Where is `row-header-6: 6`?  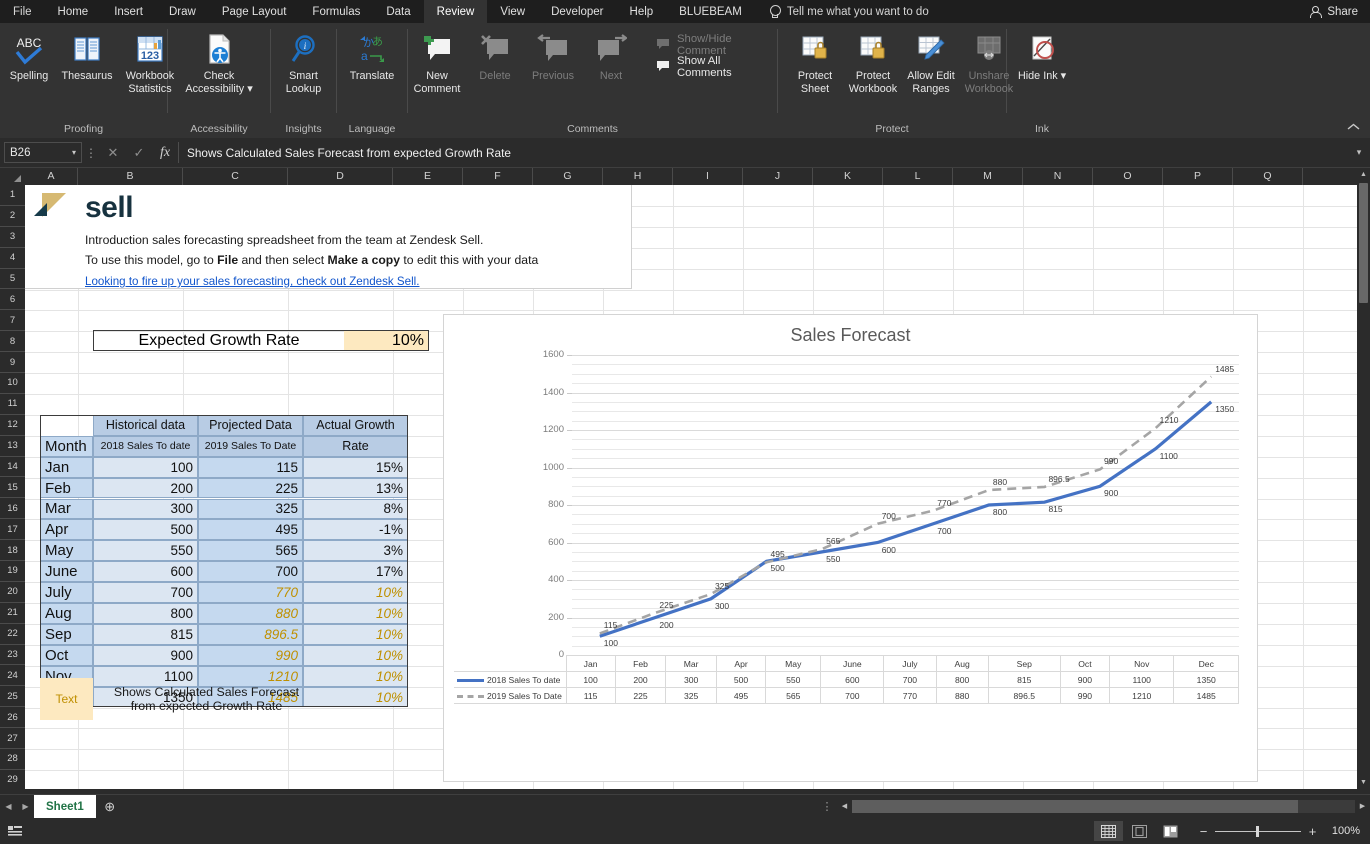
row-header-6: 6 is located at coordinates (12, 300).